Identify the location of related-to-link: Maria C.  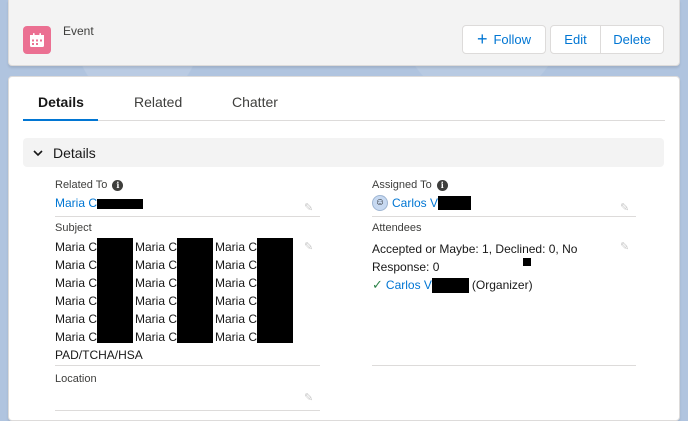
(76, 203).